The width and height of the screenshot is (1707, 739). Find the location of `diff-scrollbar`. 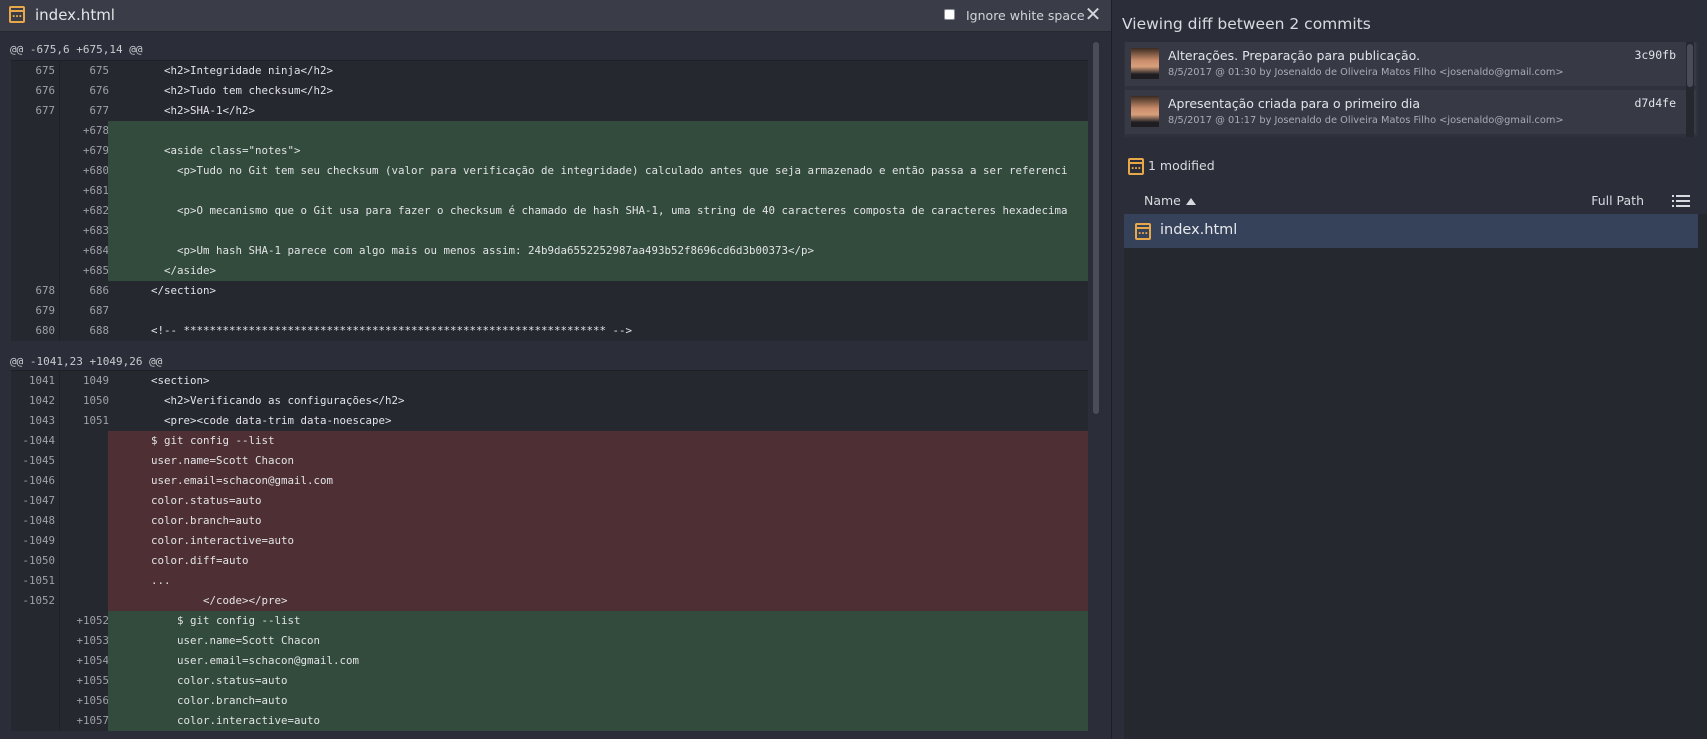

diff-scrollbar is located at coordinates (1096, 228).